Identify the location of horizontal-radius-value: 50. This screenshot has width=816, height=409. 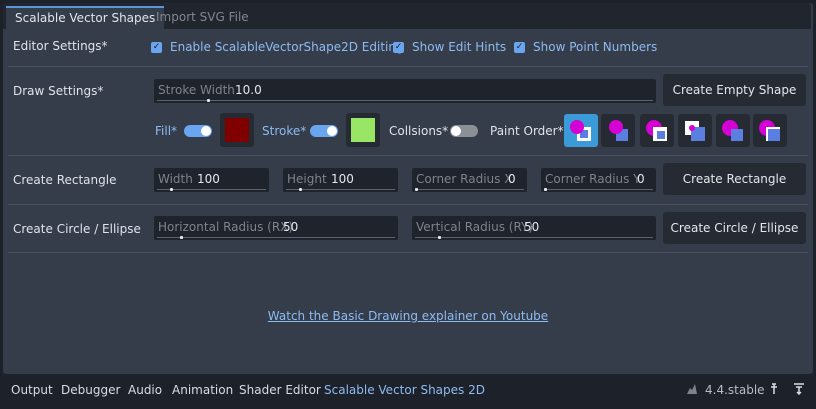
(291, 227).